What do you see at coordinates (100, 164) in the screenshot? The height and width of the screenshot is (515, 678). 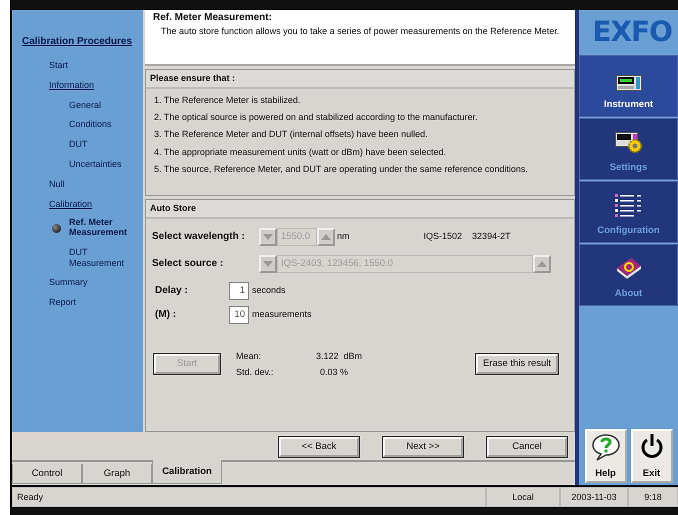 I see `sidebar-item: Uncertainties` at bounding box center [100, 164].